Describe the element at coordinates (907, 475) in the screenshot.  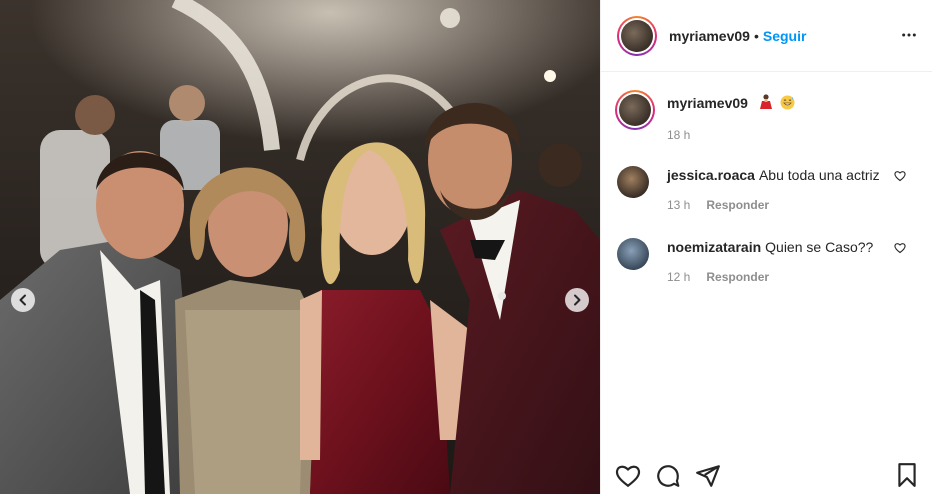
I see `bookmark-icon` at that location.